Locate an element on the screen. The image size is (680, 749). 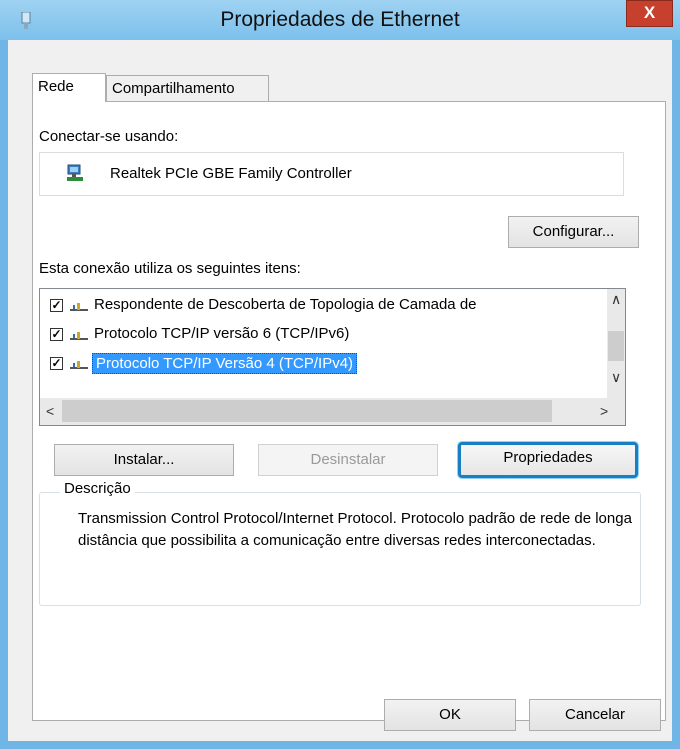
adapter-name: Realtek PCIe GBE Family Controller is located at coordinates (231, 173).